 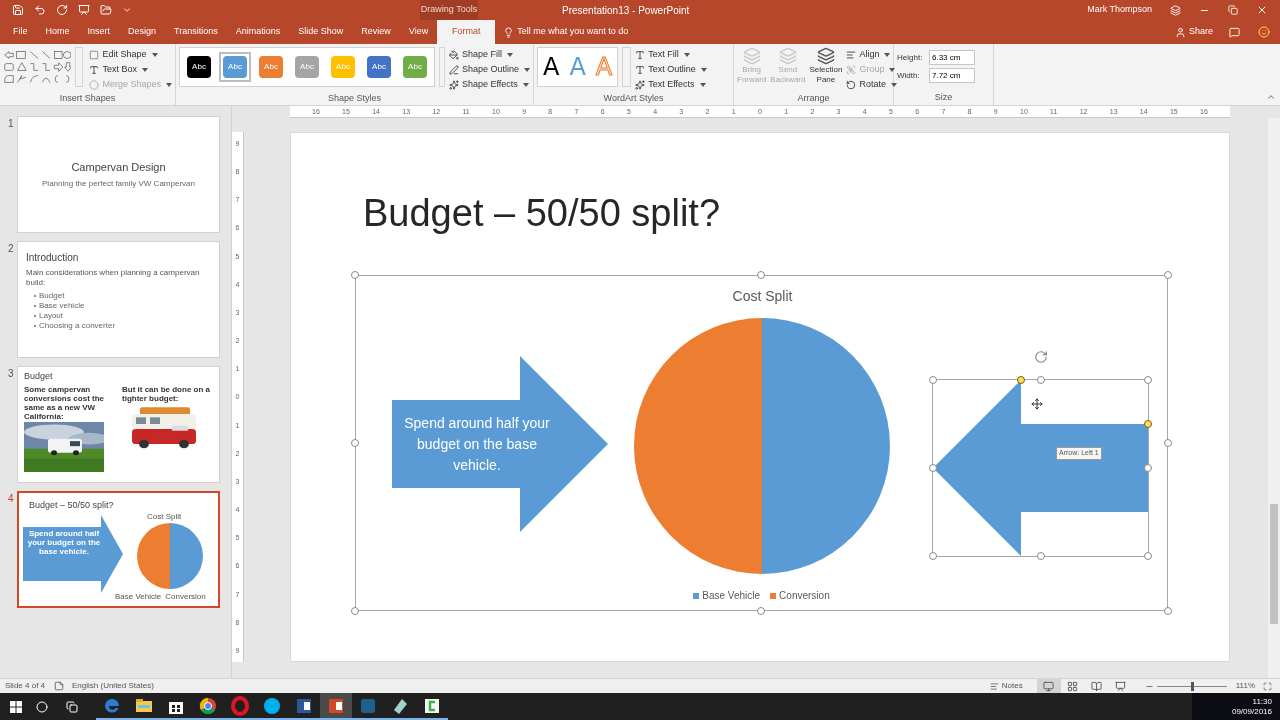 I want to click on undo-icon, so click(x=40, y=10).